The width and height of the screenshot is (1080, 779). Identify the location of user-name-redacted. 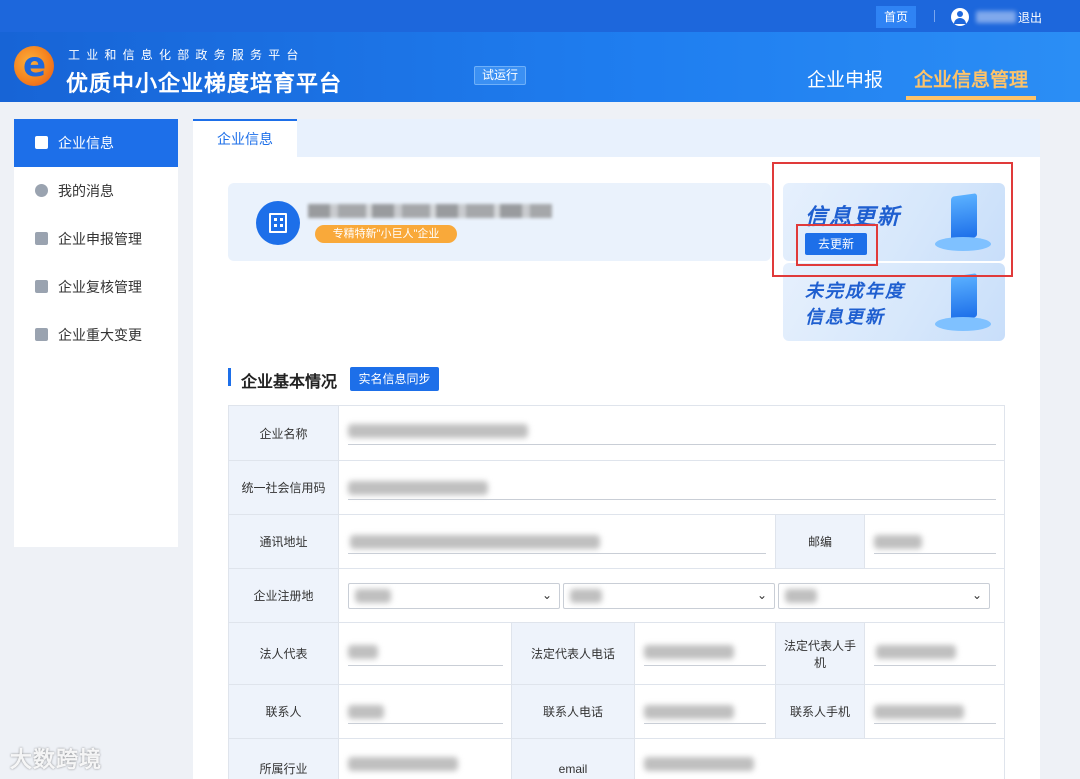
(996, 17).